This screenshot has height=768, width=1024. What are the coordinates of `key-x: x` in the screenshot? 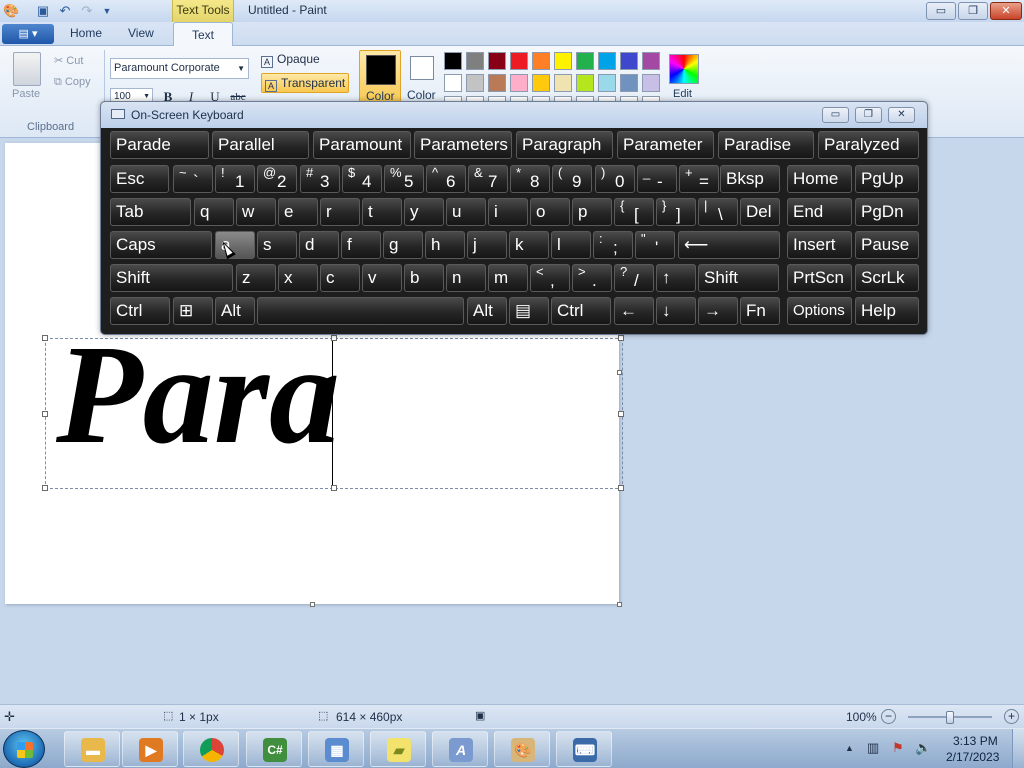 It's located at (298, 278).